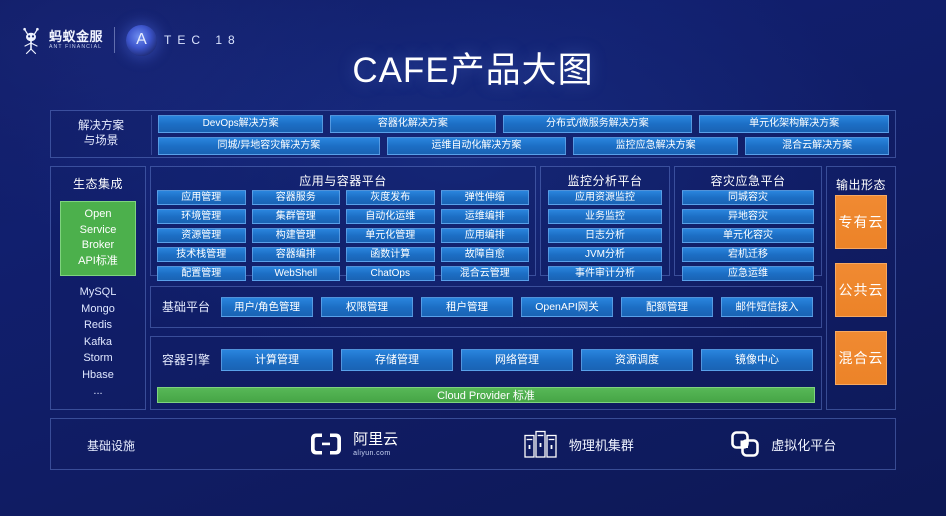 Image resolution: width=946 pixels, height=516 pixels. What do you see at coordinates (201, 216) in the screenshot?
I see `platform-chip: 环境管理` at bounding box center [201, 216].